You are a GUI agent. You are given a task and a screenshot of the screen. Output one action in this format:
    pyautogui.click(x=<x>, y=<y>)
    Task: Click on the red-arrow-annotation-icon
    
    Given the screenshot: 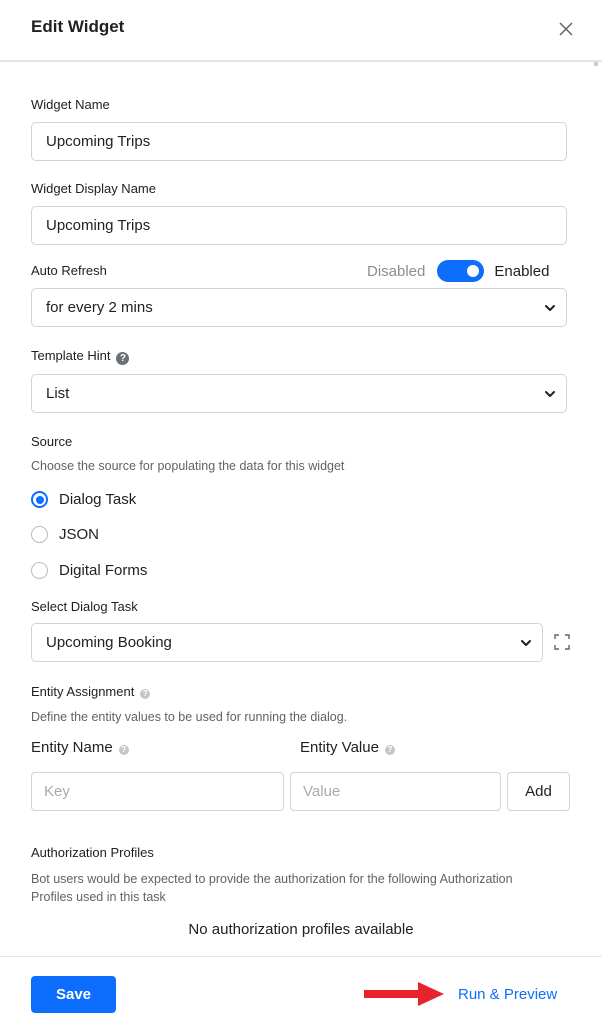 What is the action you would take?
    pyautogui.click(x=404, y=994)
    